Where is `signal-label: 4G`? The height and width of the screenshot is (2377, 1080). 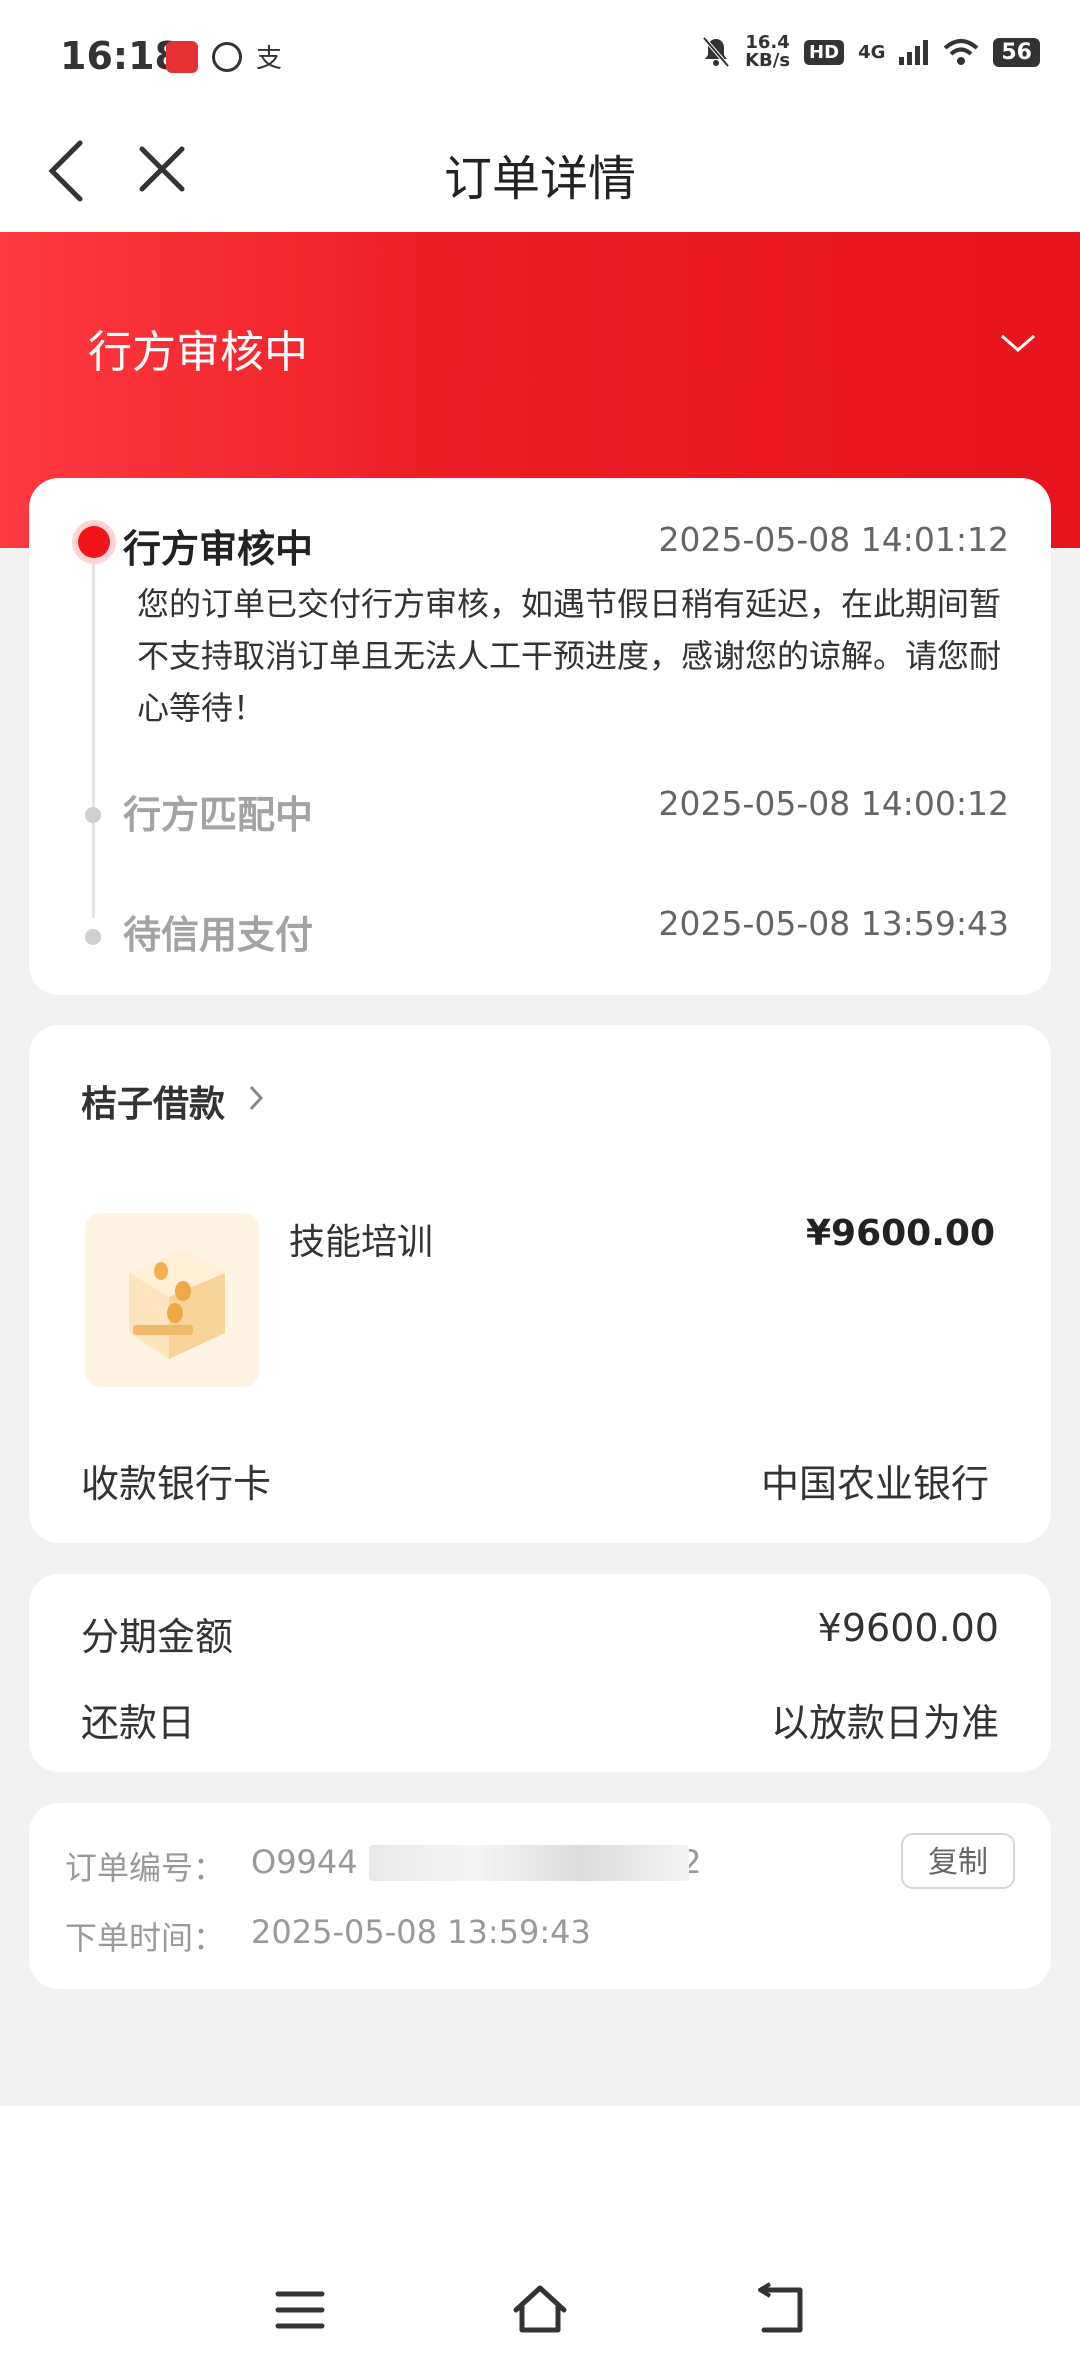 signal-label: 4G is located at coordinates (872, 52).